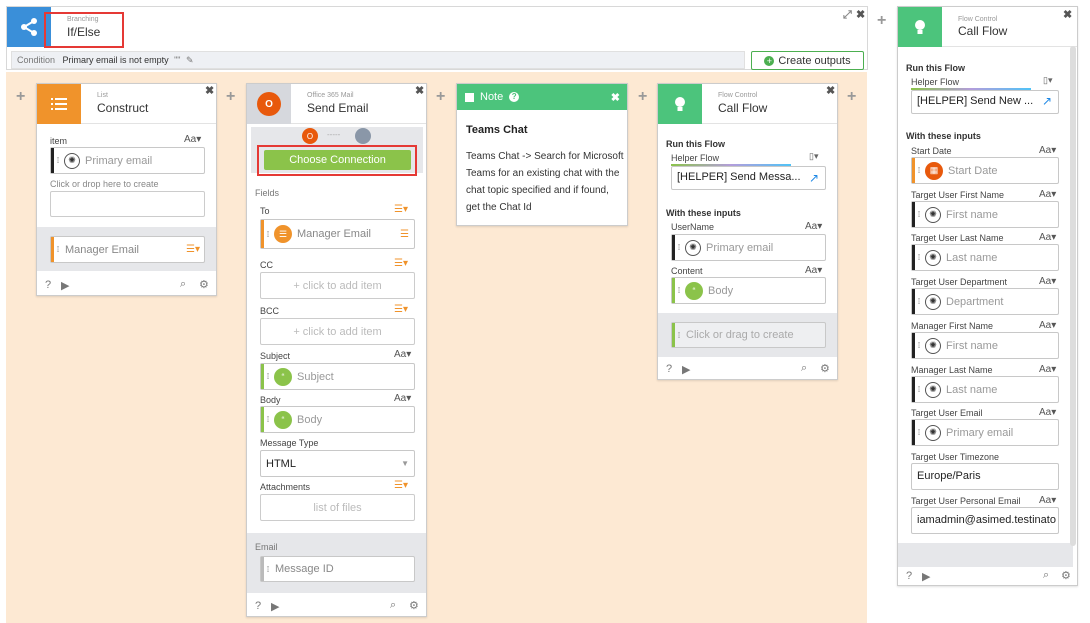  I want to click on input-field: ⁞⁞ ✺ Primary email, so click(985, 432).